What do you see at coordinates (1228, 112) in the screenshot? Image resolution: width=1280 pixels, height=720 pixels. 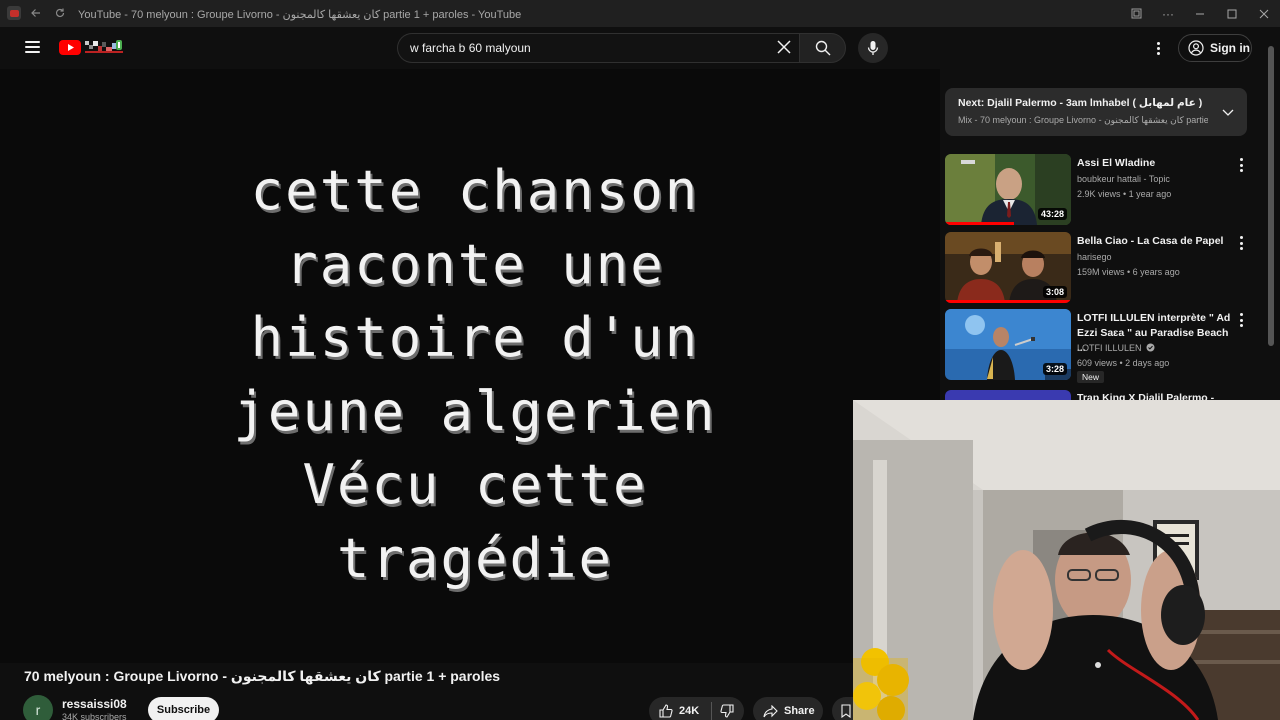 I see `chevron-down-icon` at bounding box center [1228, 112].